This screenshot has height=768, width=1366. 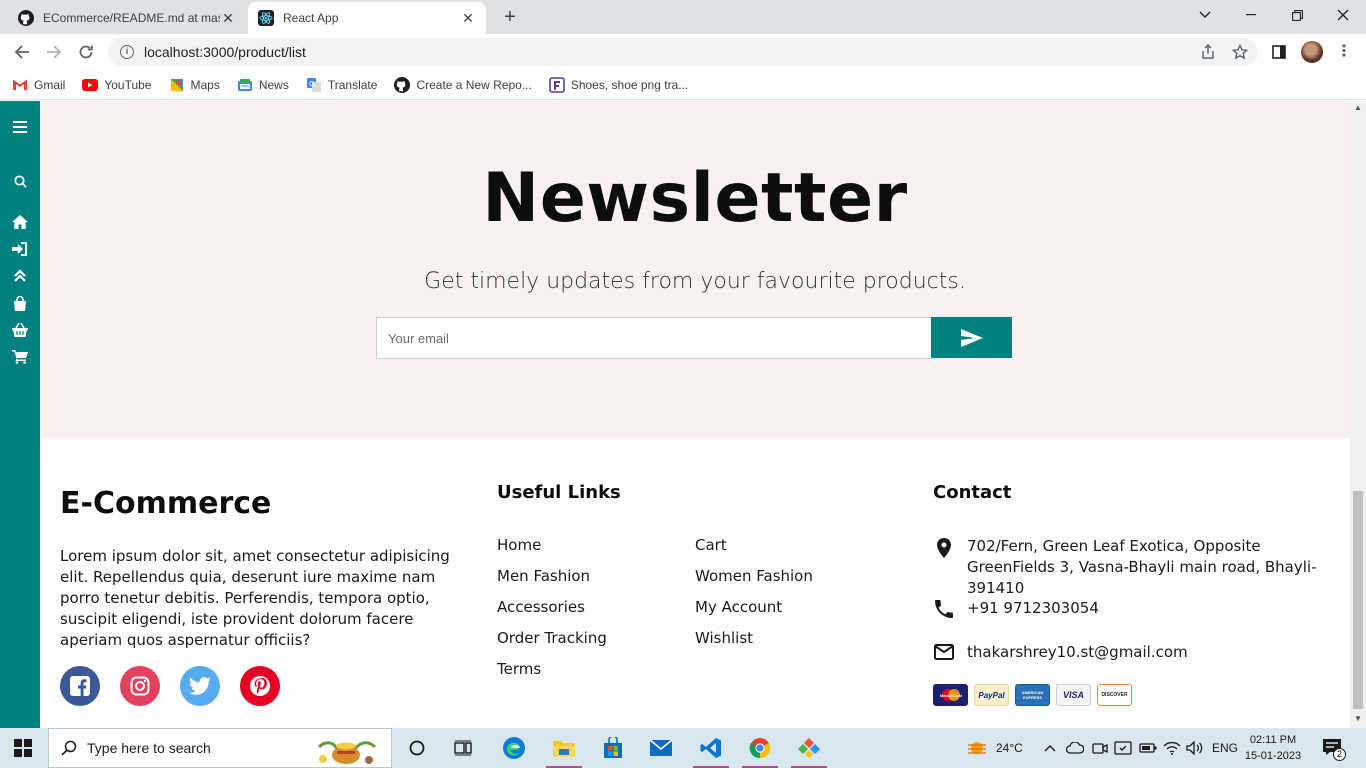 I want to click on email-text: thakarshrey10.st@gmail.com, so click(x=1077, y=652).